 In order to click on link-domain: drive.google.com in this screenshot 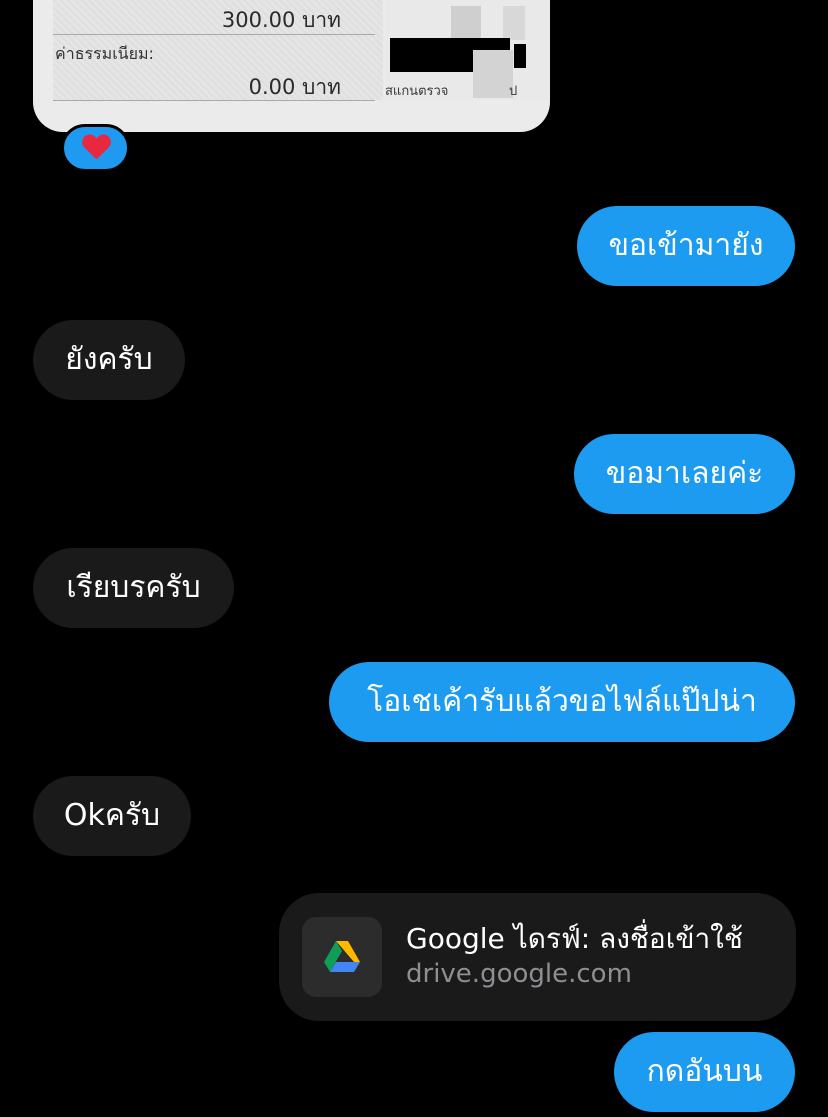, I will do `click(519, 974)`.